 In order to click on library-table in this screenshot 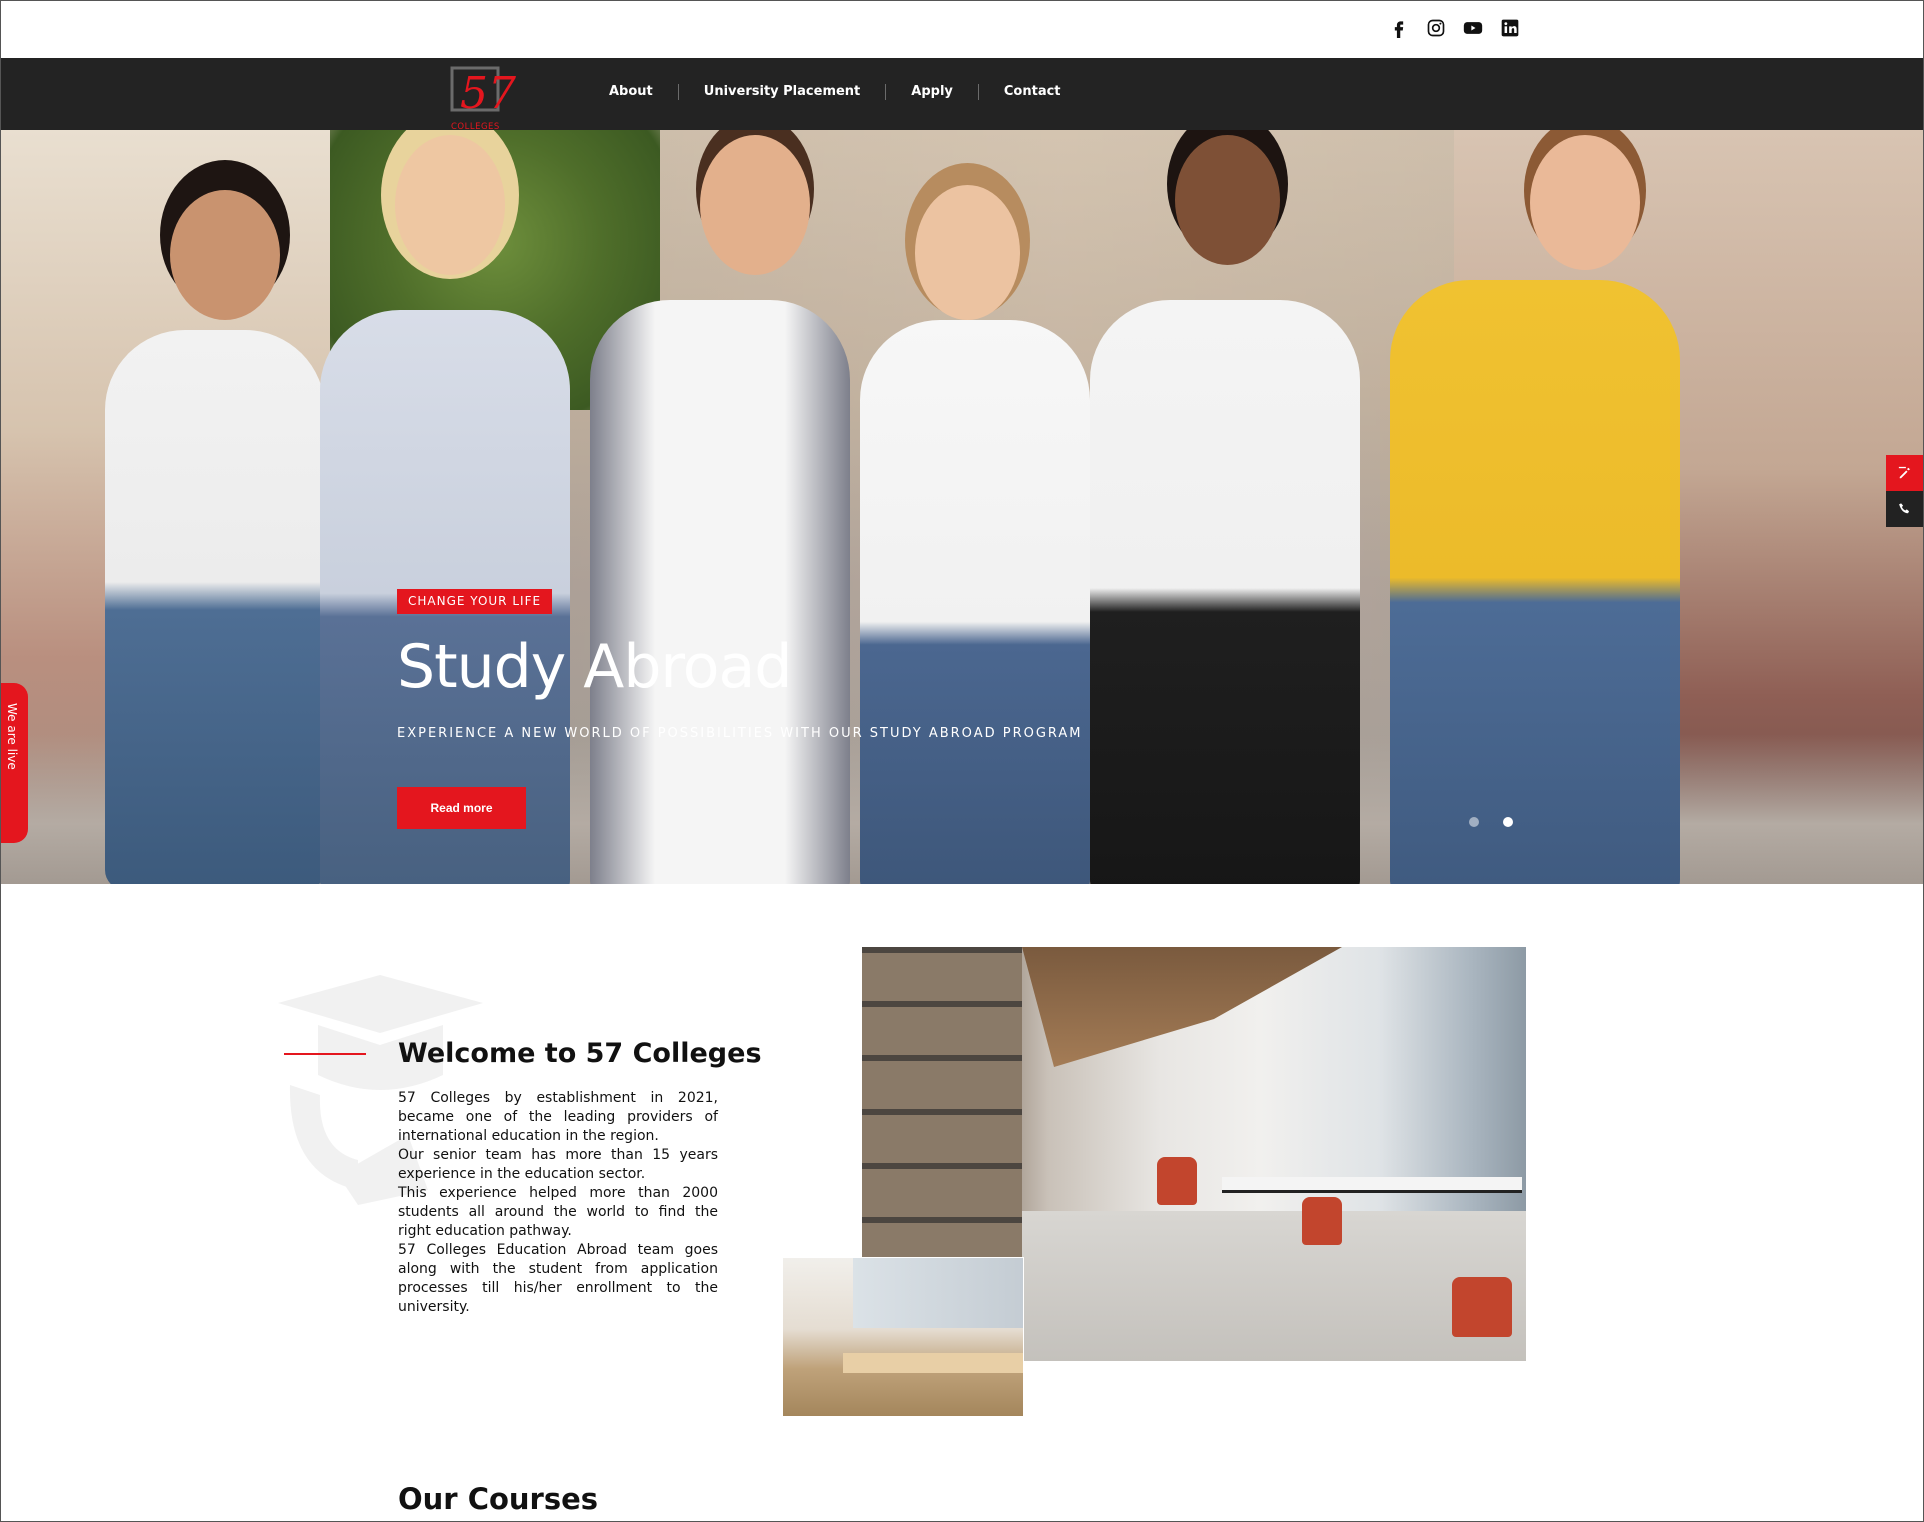, I will do `click(1372, 1185)`.